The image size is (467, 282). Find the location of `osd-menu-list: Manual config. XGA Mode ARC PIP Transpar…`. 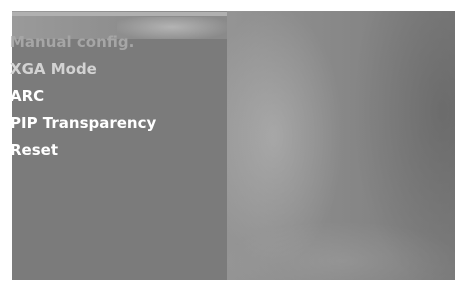

osd-menu-list: Manual config. XGA Mode ARC PIP Transpar… is located at coordinates (83, 99).